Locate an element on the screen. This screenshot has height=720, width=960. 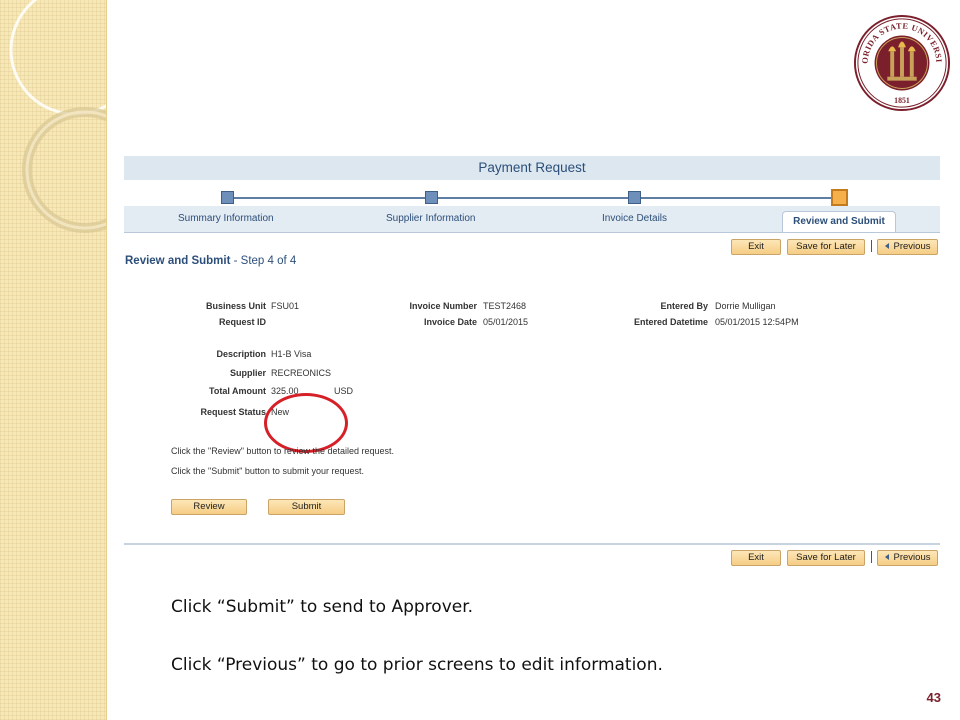
description-value: H1-B Visa is located at coordinates (291, 354).